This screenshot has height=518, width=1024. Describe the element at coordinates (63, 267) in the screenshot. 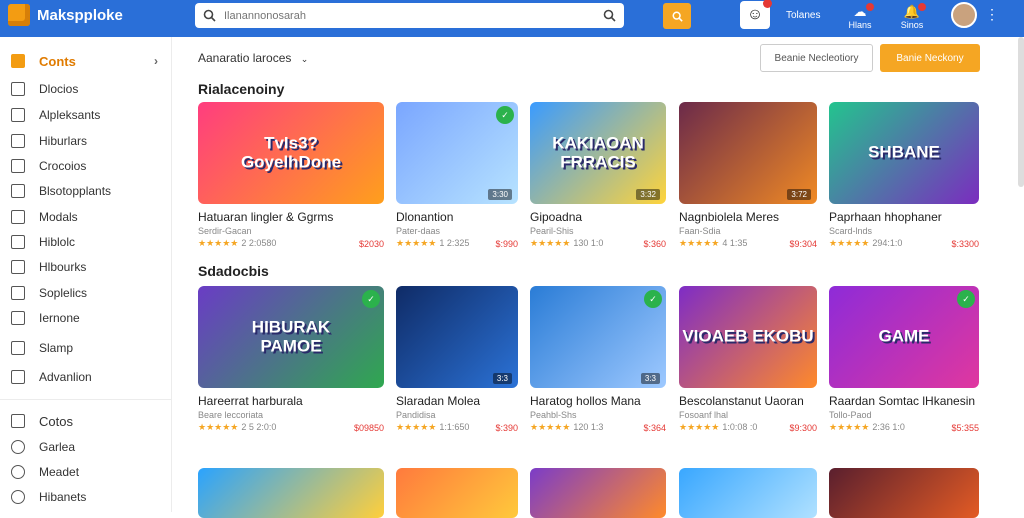

I see `sidebar-item-7-label: Hlbourks` at that location.